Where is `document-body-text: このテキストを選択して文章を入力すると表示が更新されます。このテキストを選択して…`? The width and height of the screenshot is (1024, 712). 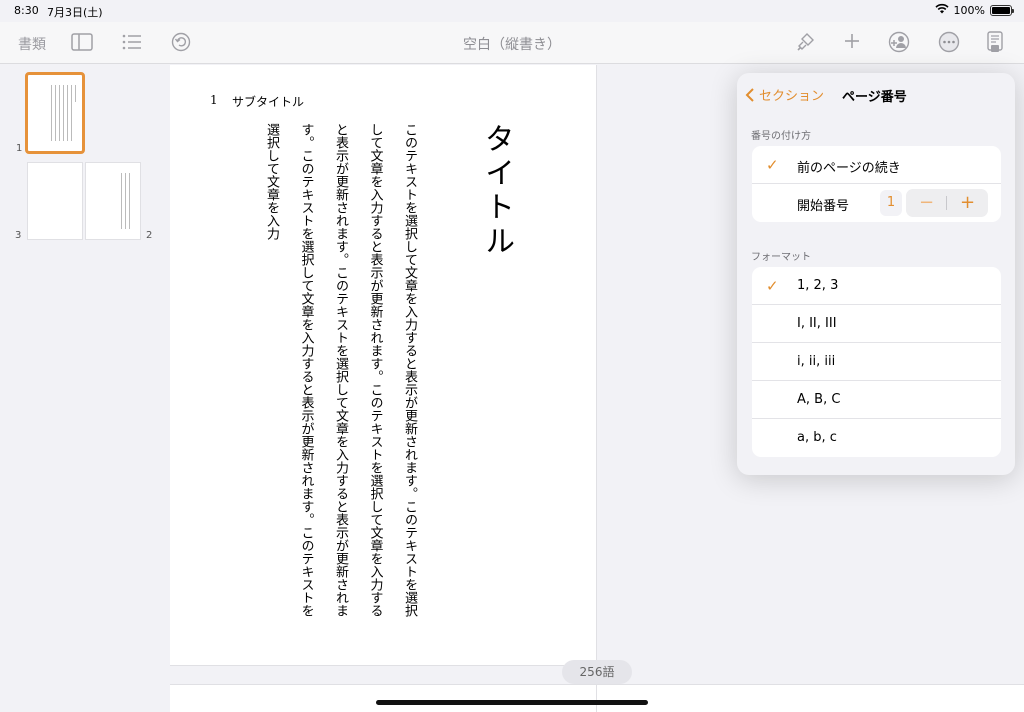 document-body-text: このテキストを選択して文章を入力すると表示が更新されます。このテキストを選択して… is located at coordinates (346, 373).